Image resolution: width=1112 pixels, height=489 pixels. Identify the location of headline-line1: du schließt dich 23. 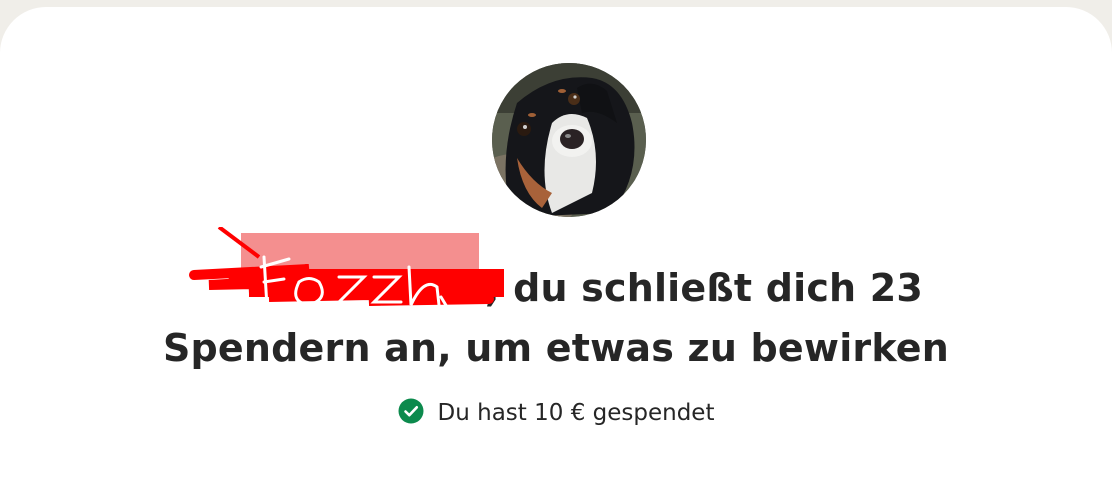
(718, 288).